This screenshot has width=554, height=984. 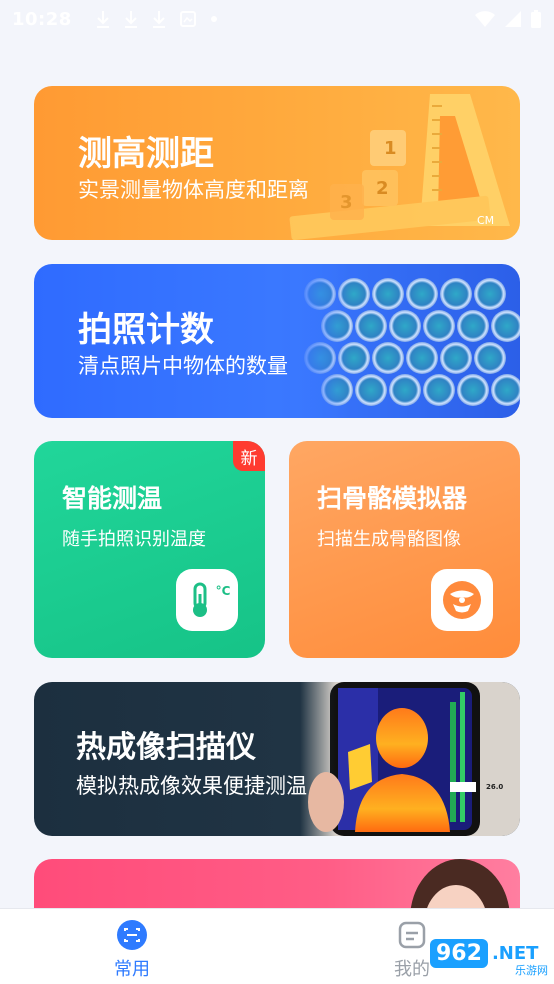 I want to click on new-badge: 新, so click(x=249, y=456).